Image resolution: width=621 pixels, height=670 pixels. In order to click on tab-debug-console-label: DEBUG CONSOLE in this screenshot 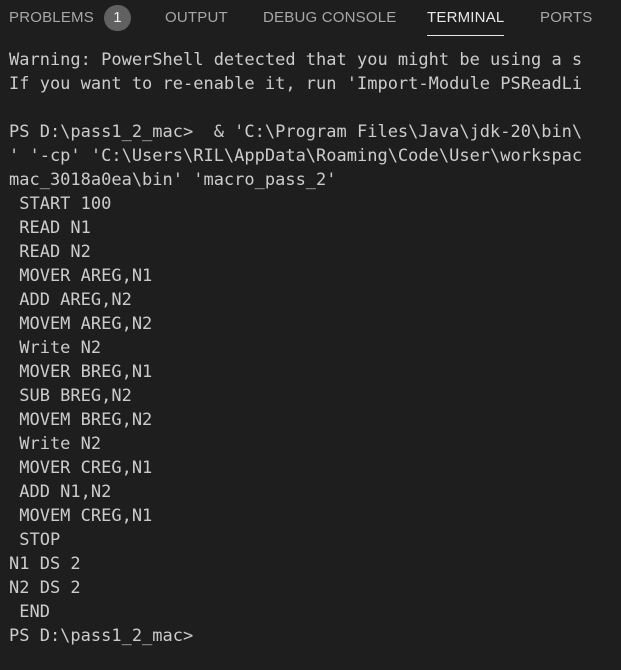, I will do `click(330, 17)`.